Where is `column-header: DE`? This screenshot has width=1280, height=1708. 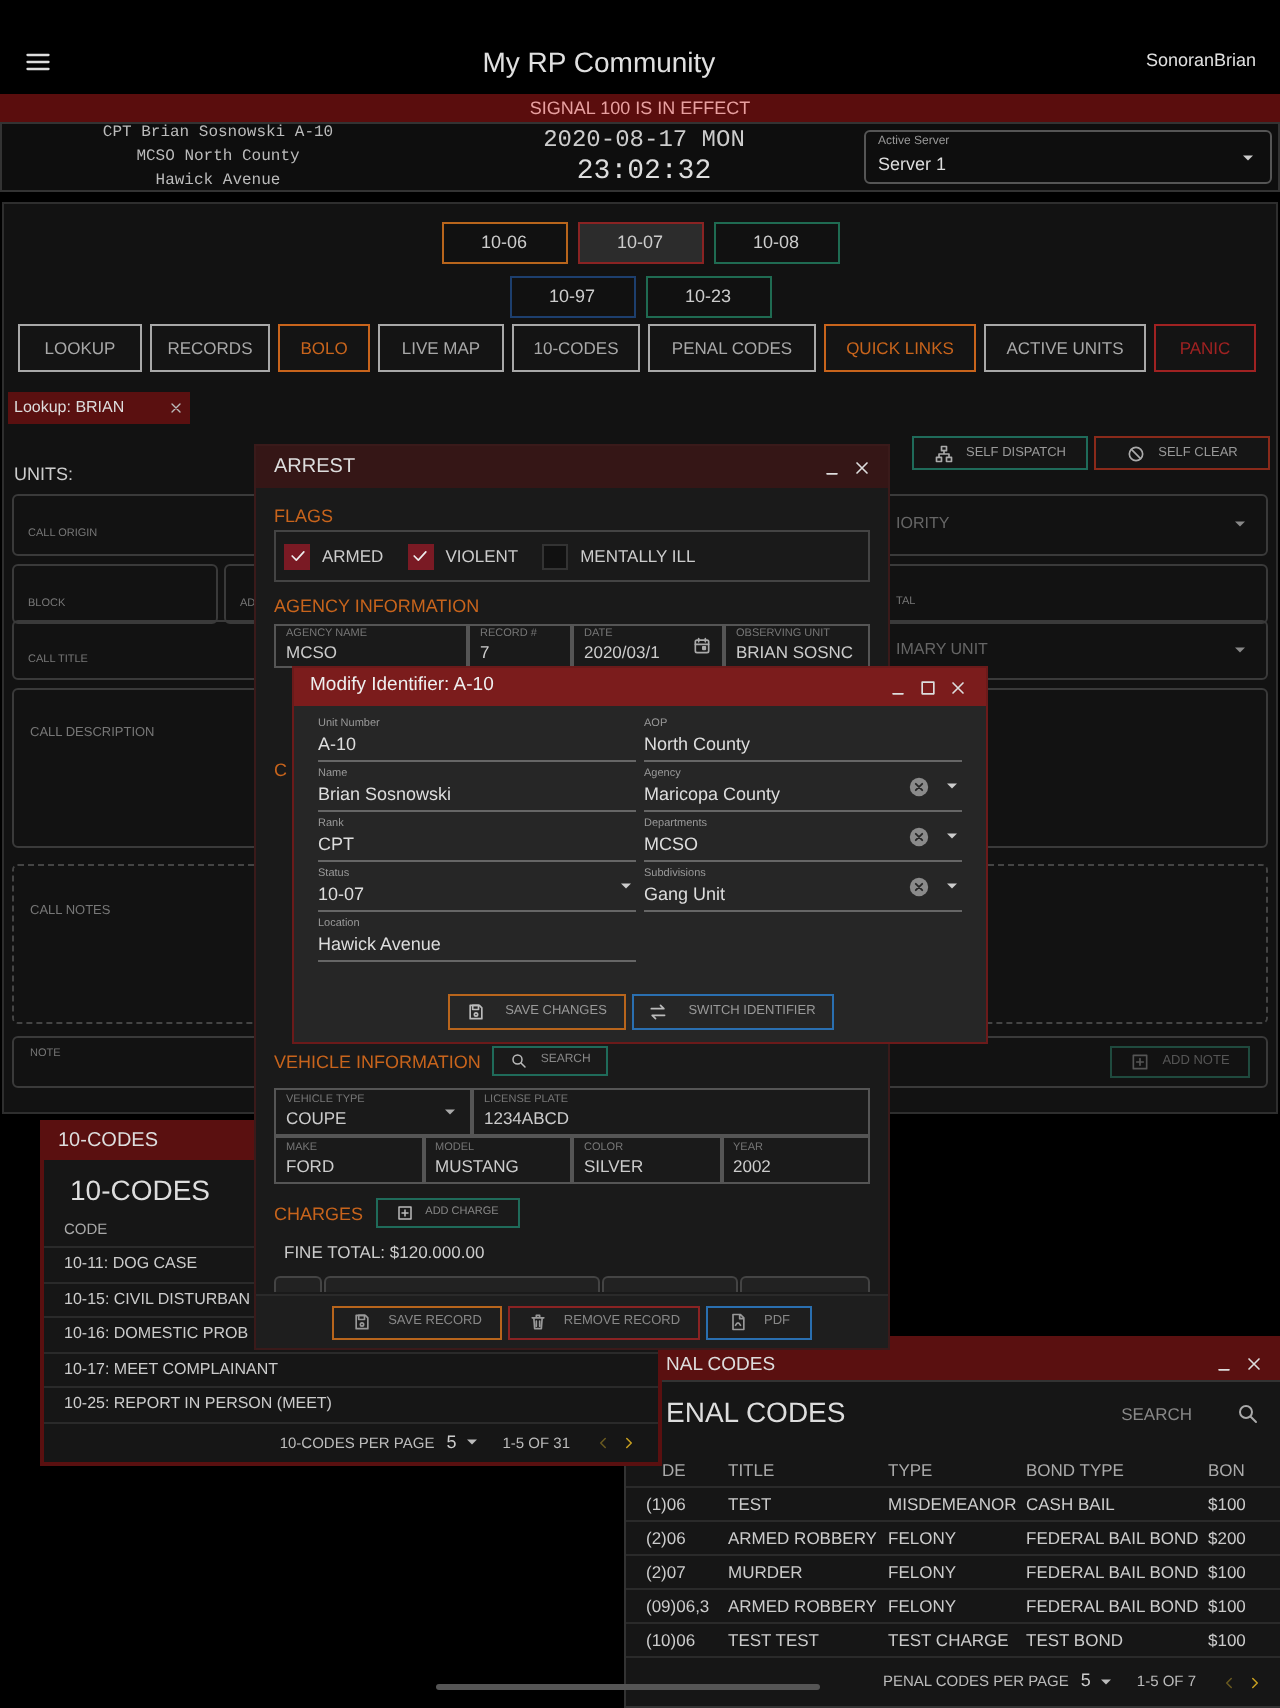
column-header: DE is located at coordinates (674, 1471).